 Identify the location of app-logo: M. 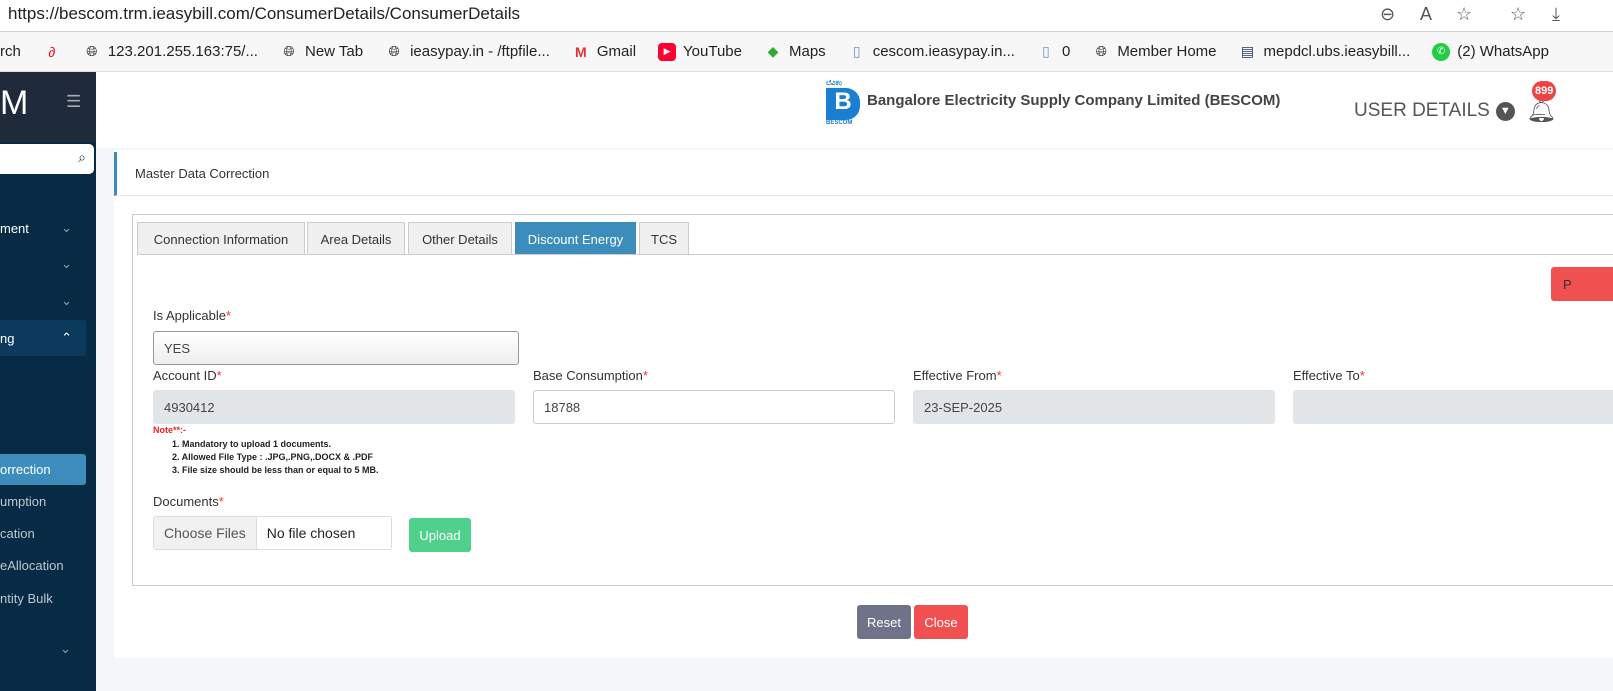
(14, 103).